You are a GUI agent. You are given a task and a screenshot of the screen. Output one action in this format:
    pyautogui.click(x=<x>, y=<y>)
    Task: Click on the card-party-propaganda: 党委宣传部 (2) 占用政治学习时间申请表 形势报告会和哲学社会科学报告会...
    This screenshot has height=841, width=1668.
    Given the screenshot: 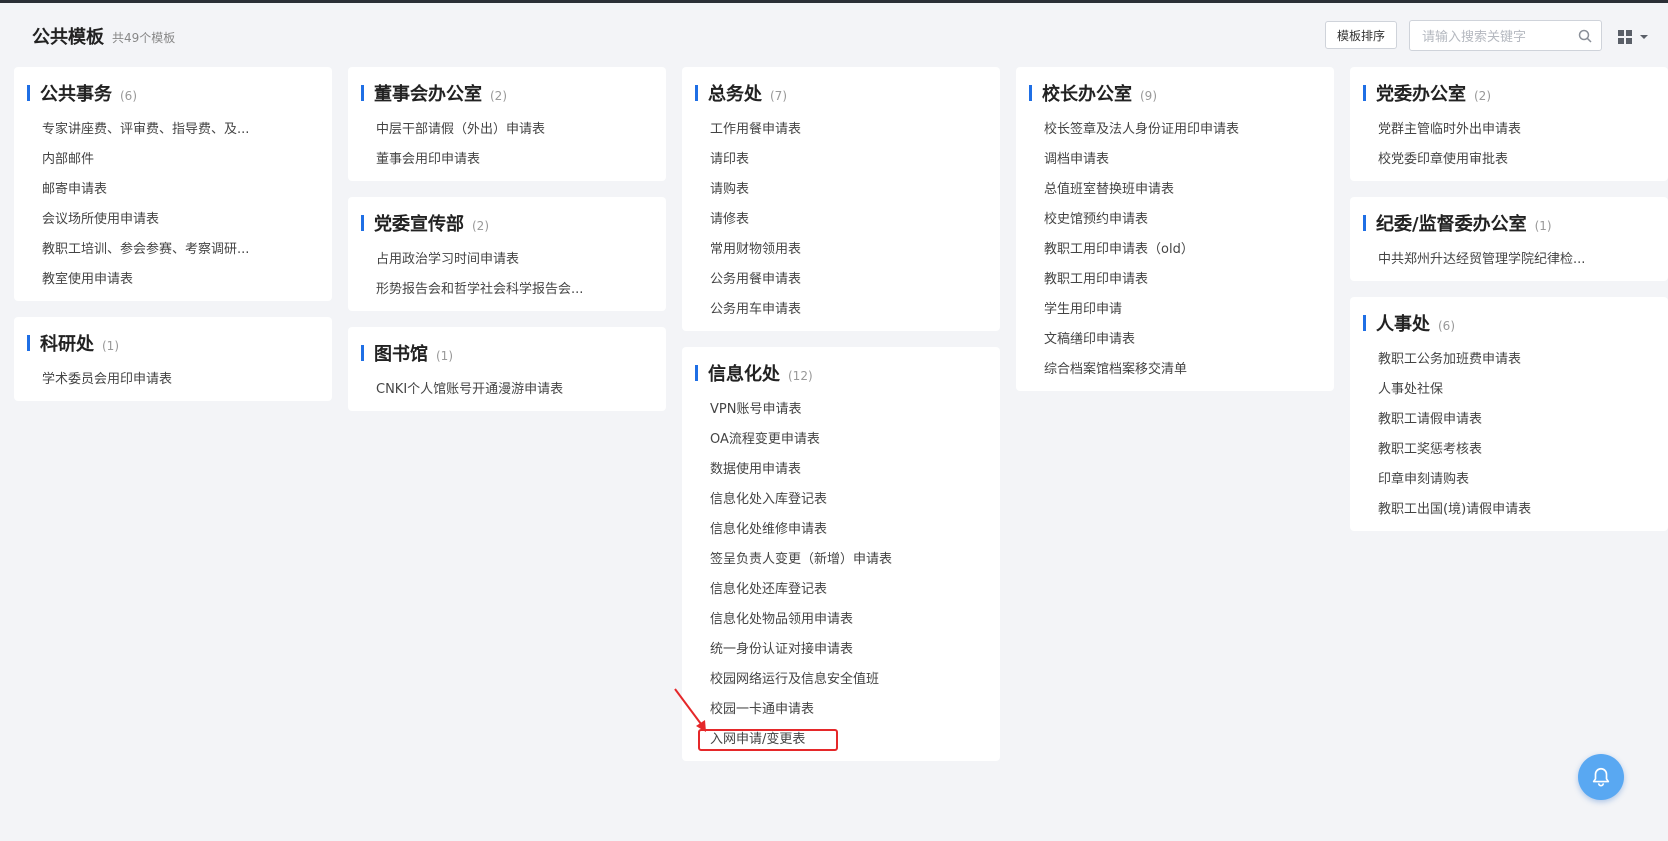 What is the action you would take?
    pyautogui.click(x=507, y=254)
    